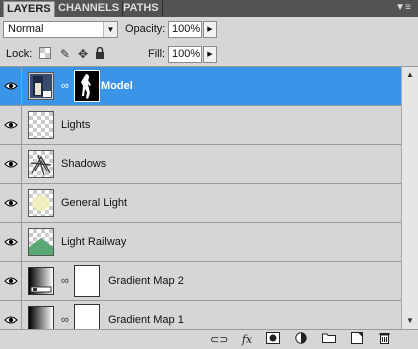  I want to click on adjustment-icon, so click(301, 340).